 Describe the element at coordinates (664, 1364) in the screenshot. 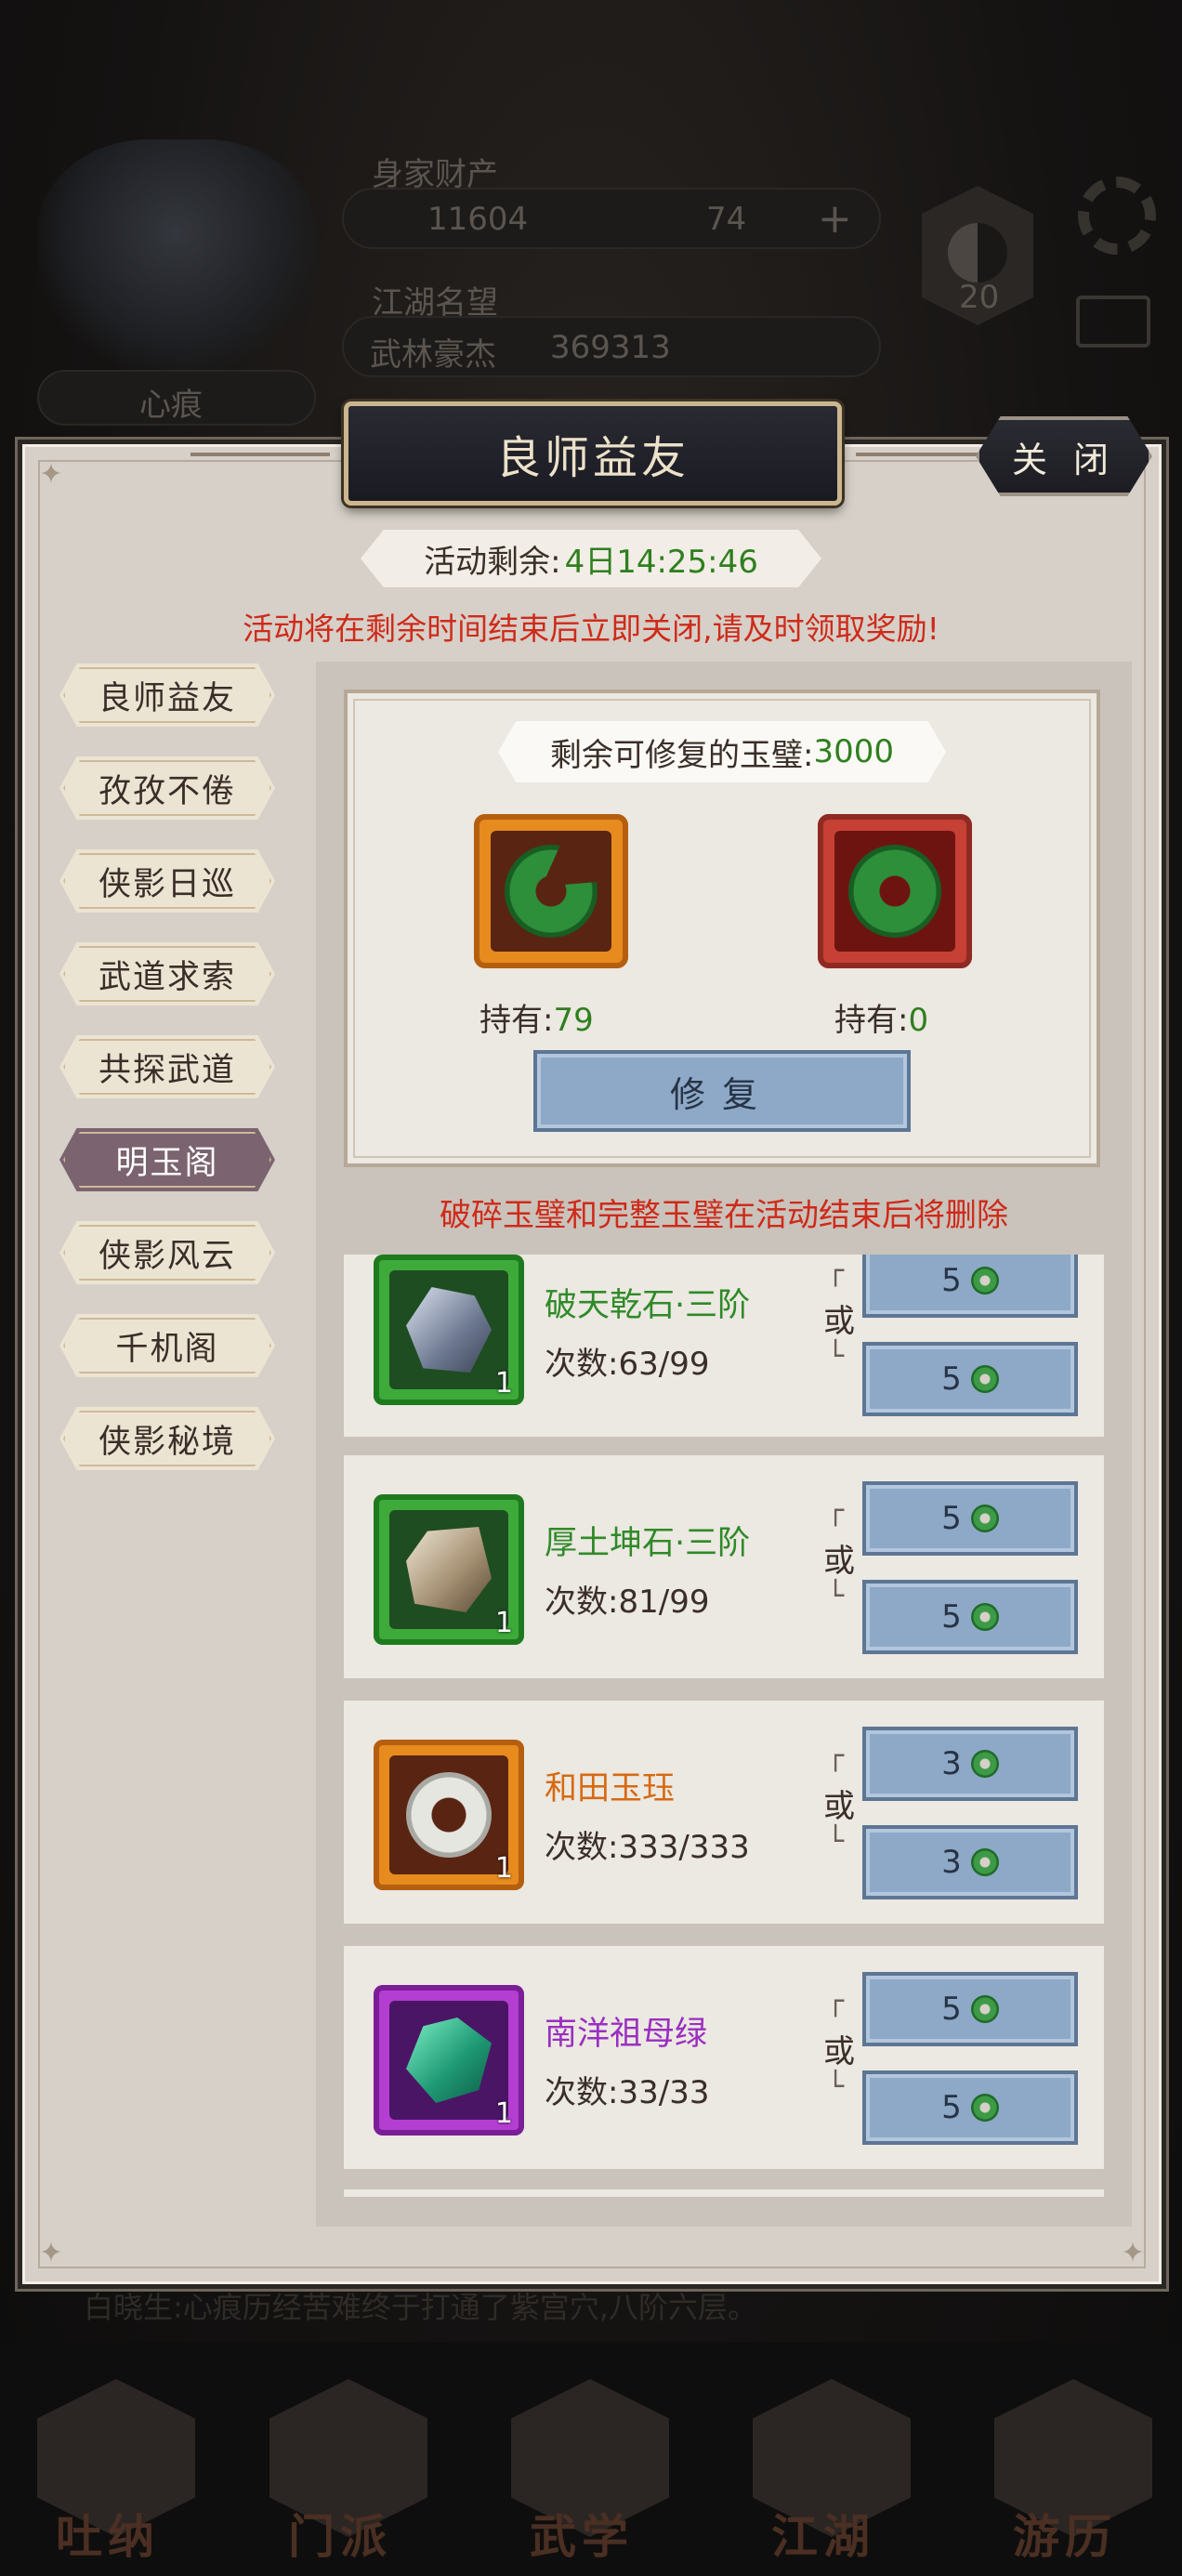

I see `count-value: 63/99` at that location.